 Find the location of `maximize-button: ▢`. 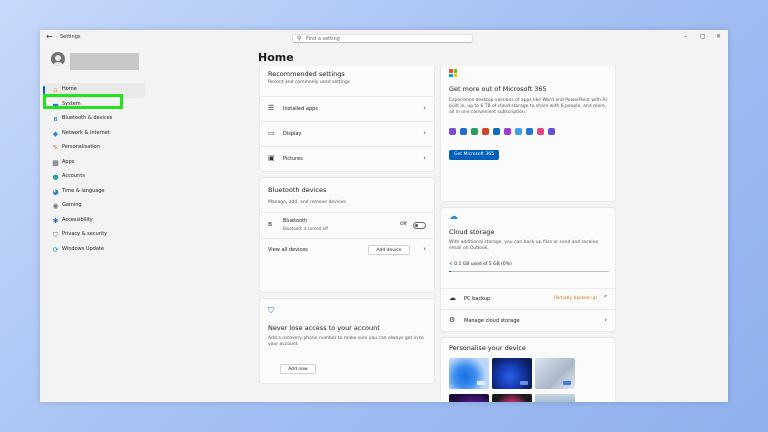

maximize-button: ▢ is located at coordinates (703, 36).